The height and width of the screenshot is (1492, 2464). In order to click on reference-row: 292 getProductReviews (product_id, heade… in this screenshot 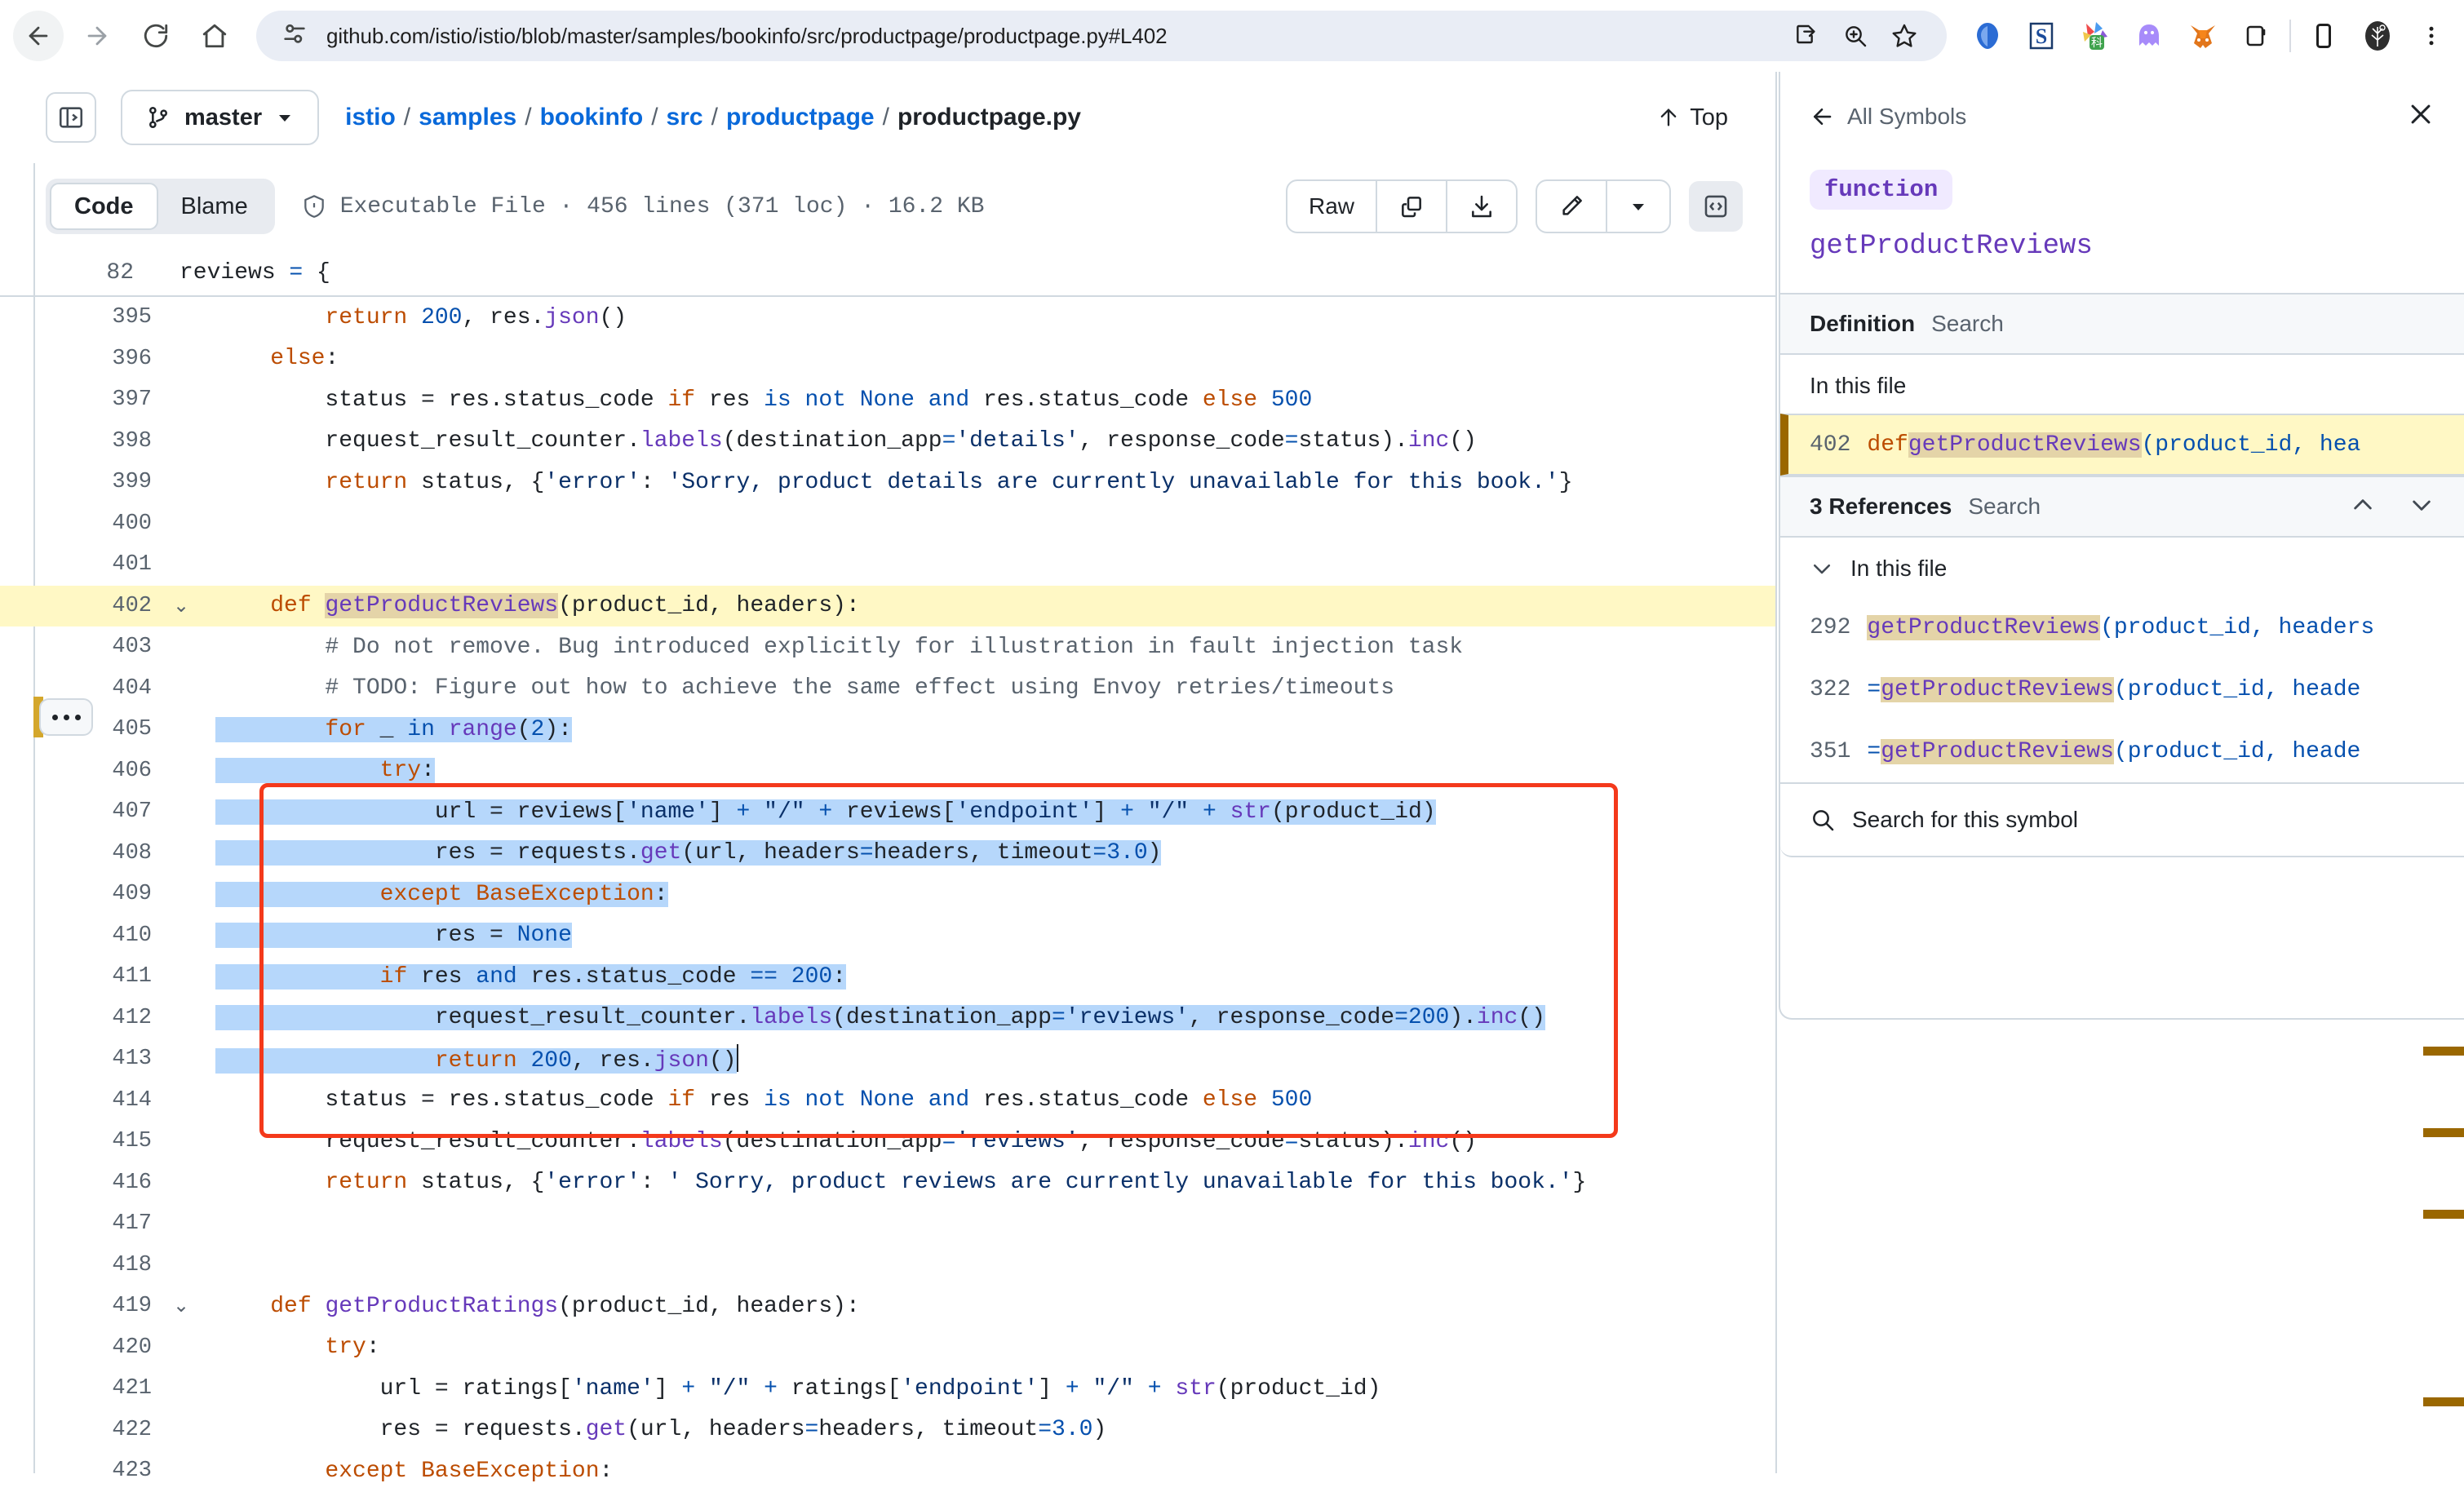, I will do `click(2122, 627)`.